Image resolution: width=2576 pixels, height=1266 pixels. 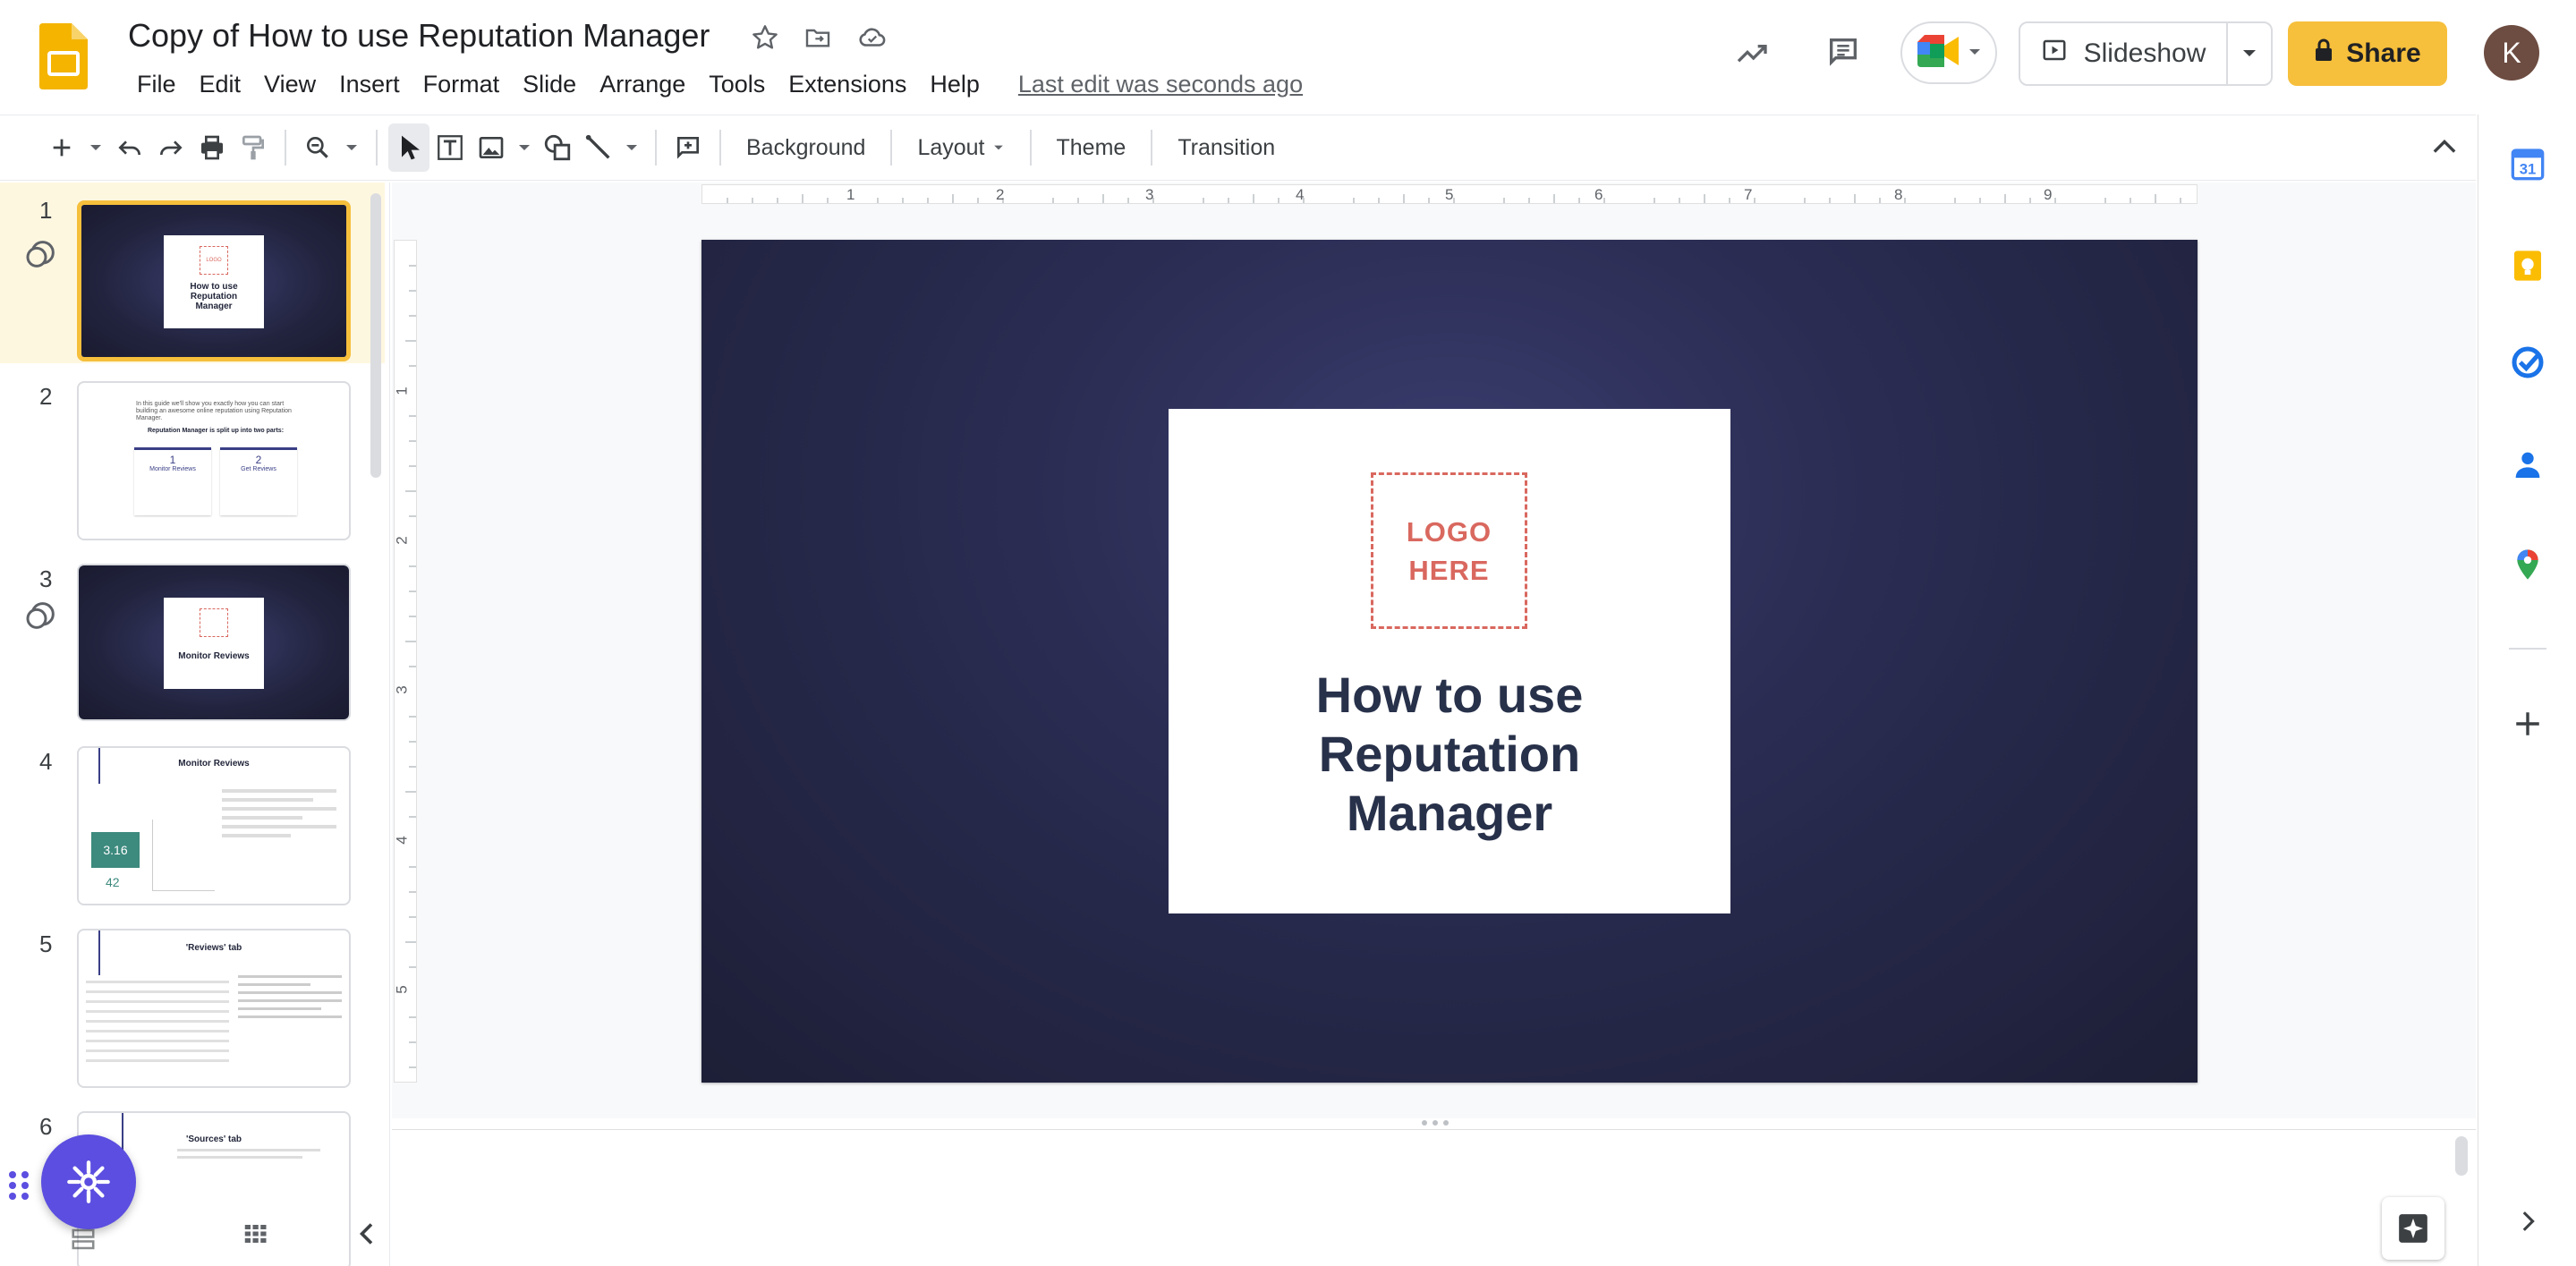 I want to click on menu-slide: Slide, so click(x=549, y=84).